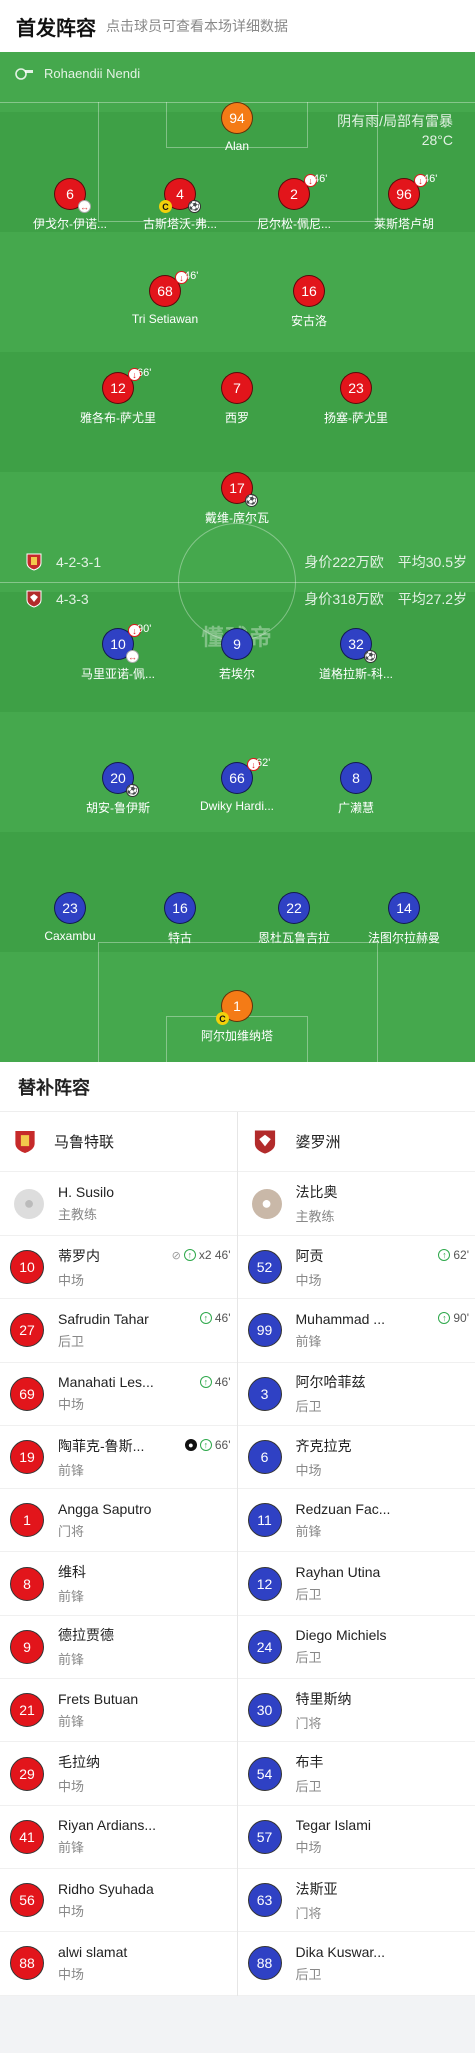 This screenshot has width=475, height=2053. Describe the element at coordinates (27, 1836) in the screenshot. I see `sub-number: 41` at that location.